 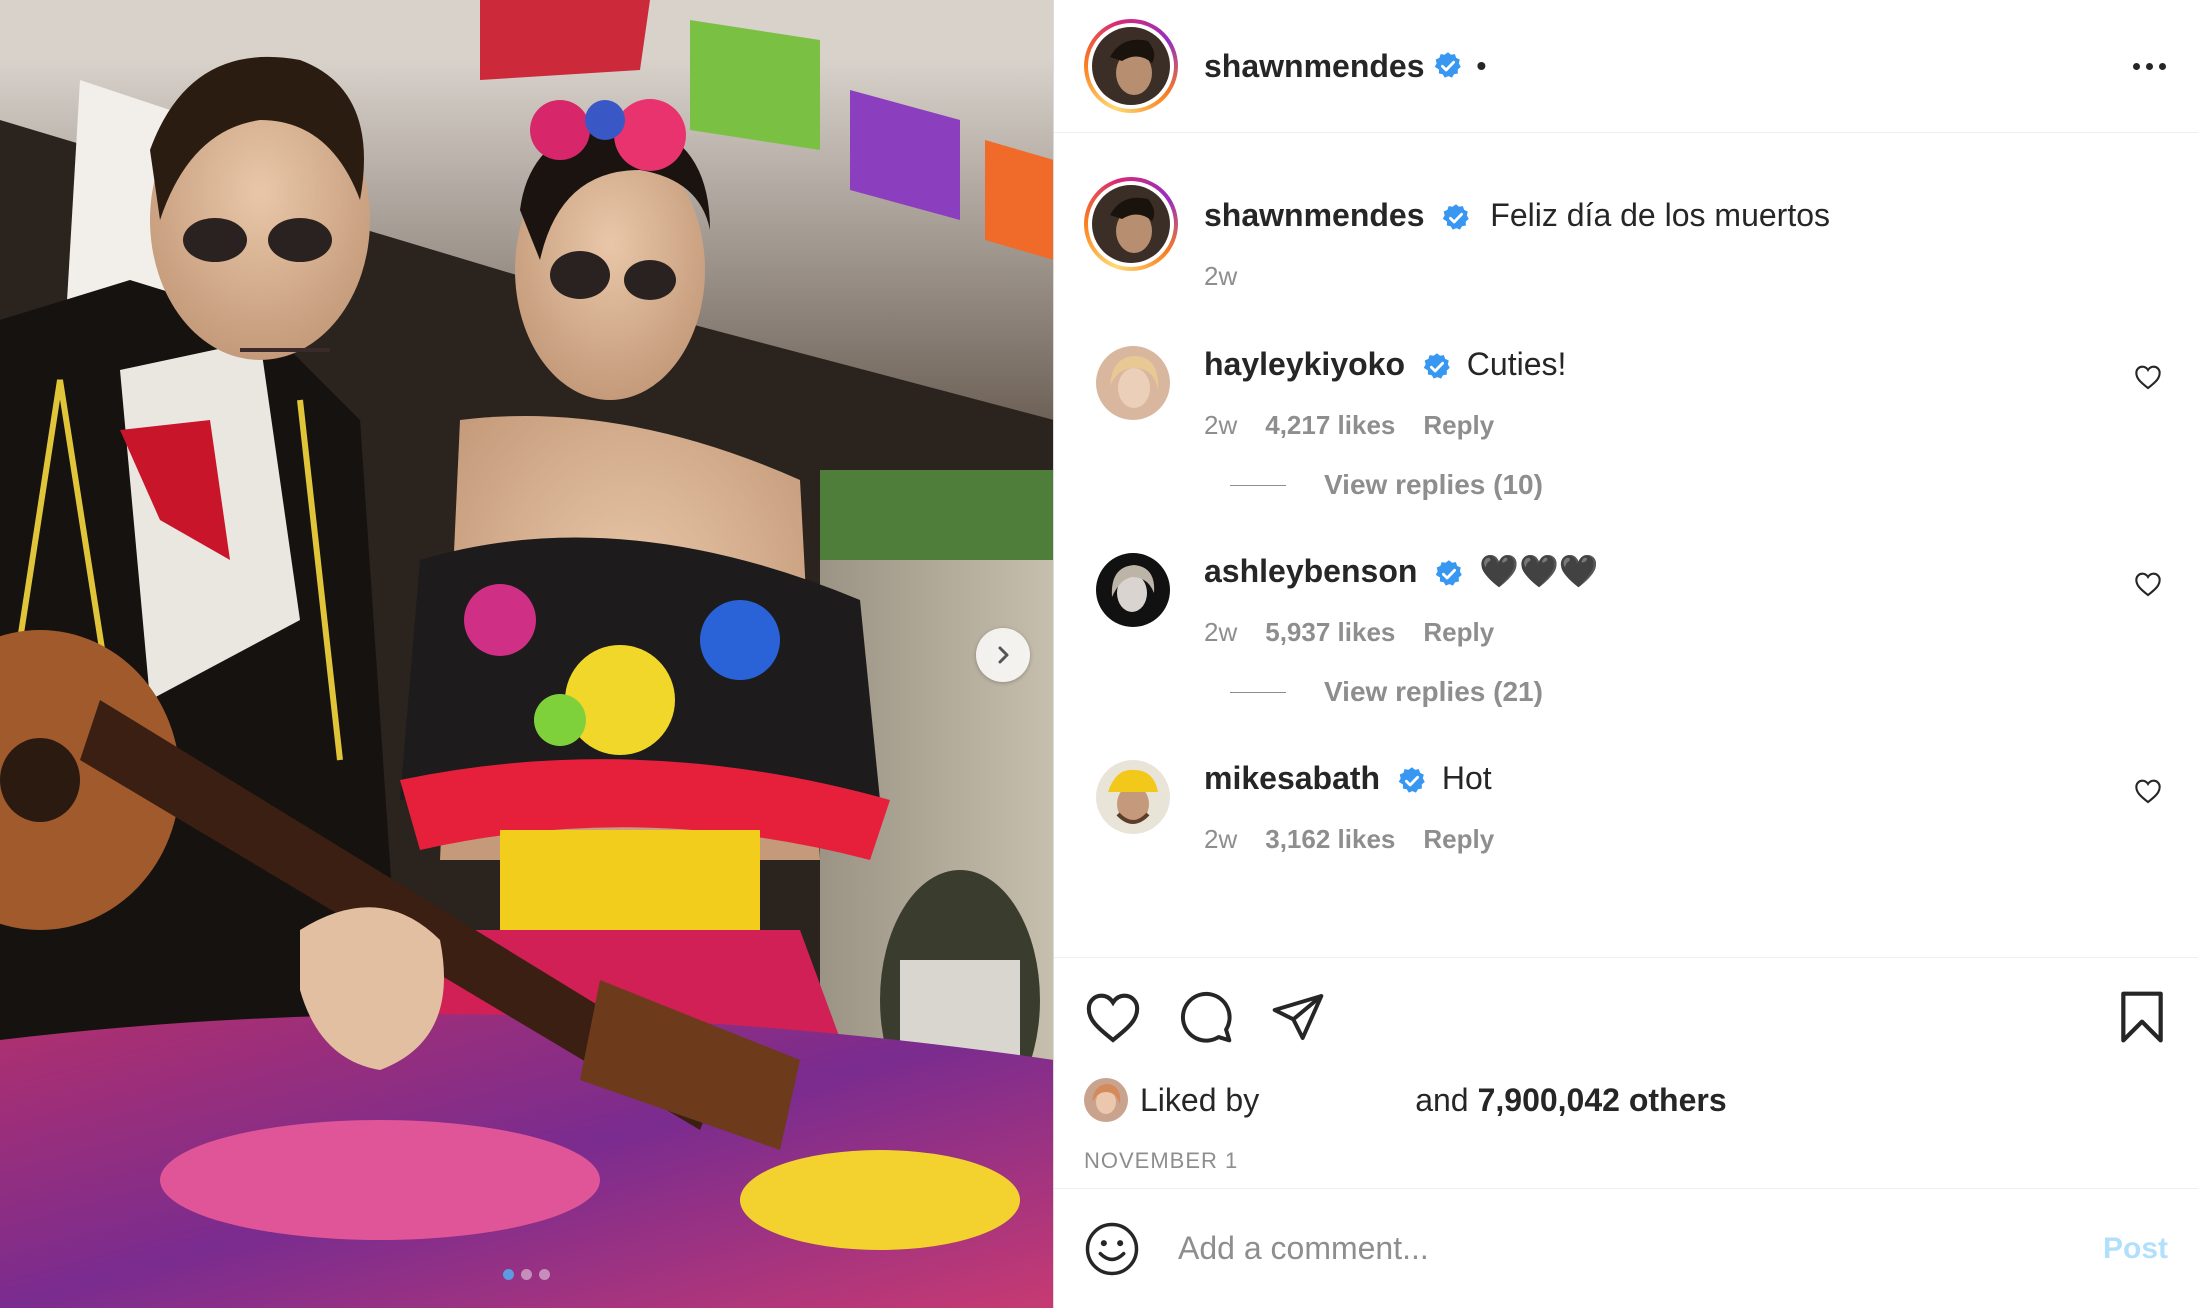 I want to click on caption-username: shawnmendes, so click(x=1314, y=215).